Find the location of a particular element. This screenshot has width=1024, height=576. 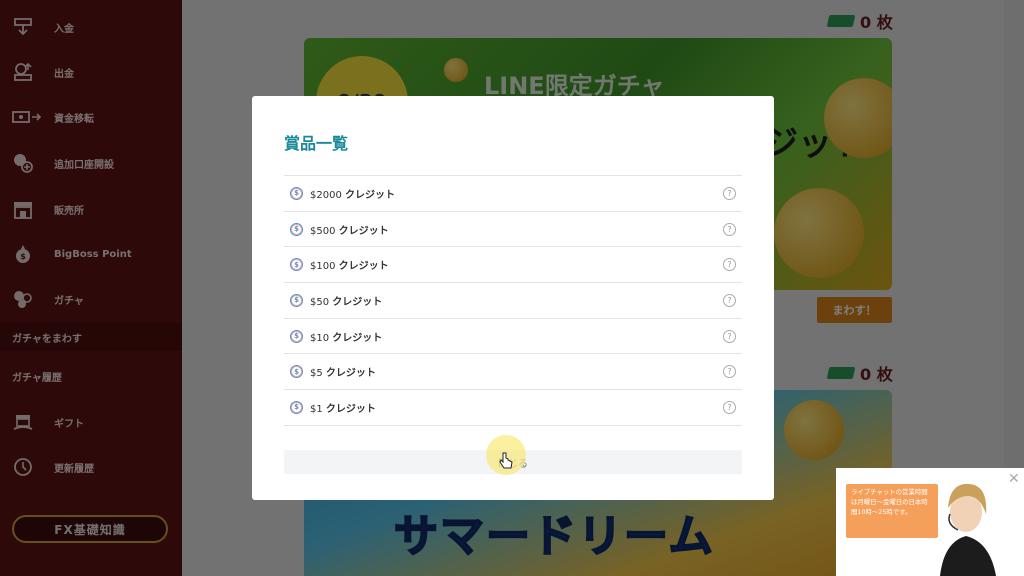

prize-row: $ $500 クレジット ? is located at coordinates (513, 230).